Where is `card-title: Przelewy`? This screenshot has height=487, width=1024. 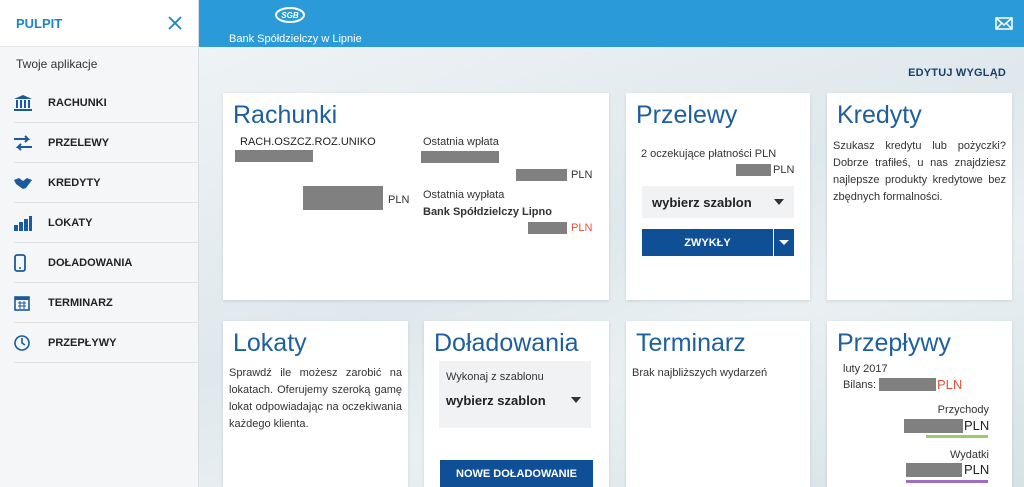
card-title: Przelewy is located at coordinates (687, 115).